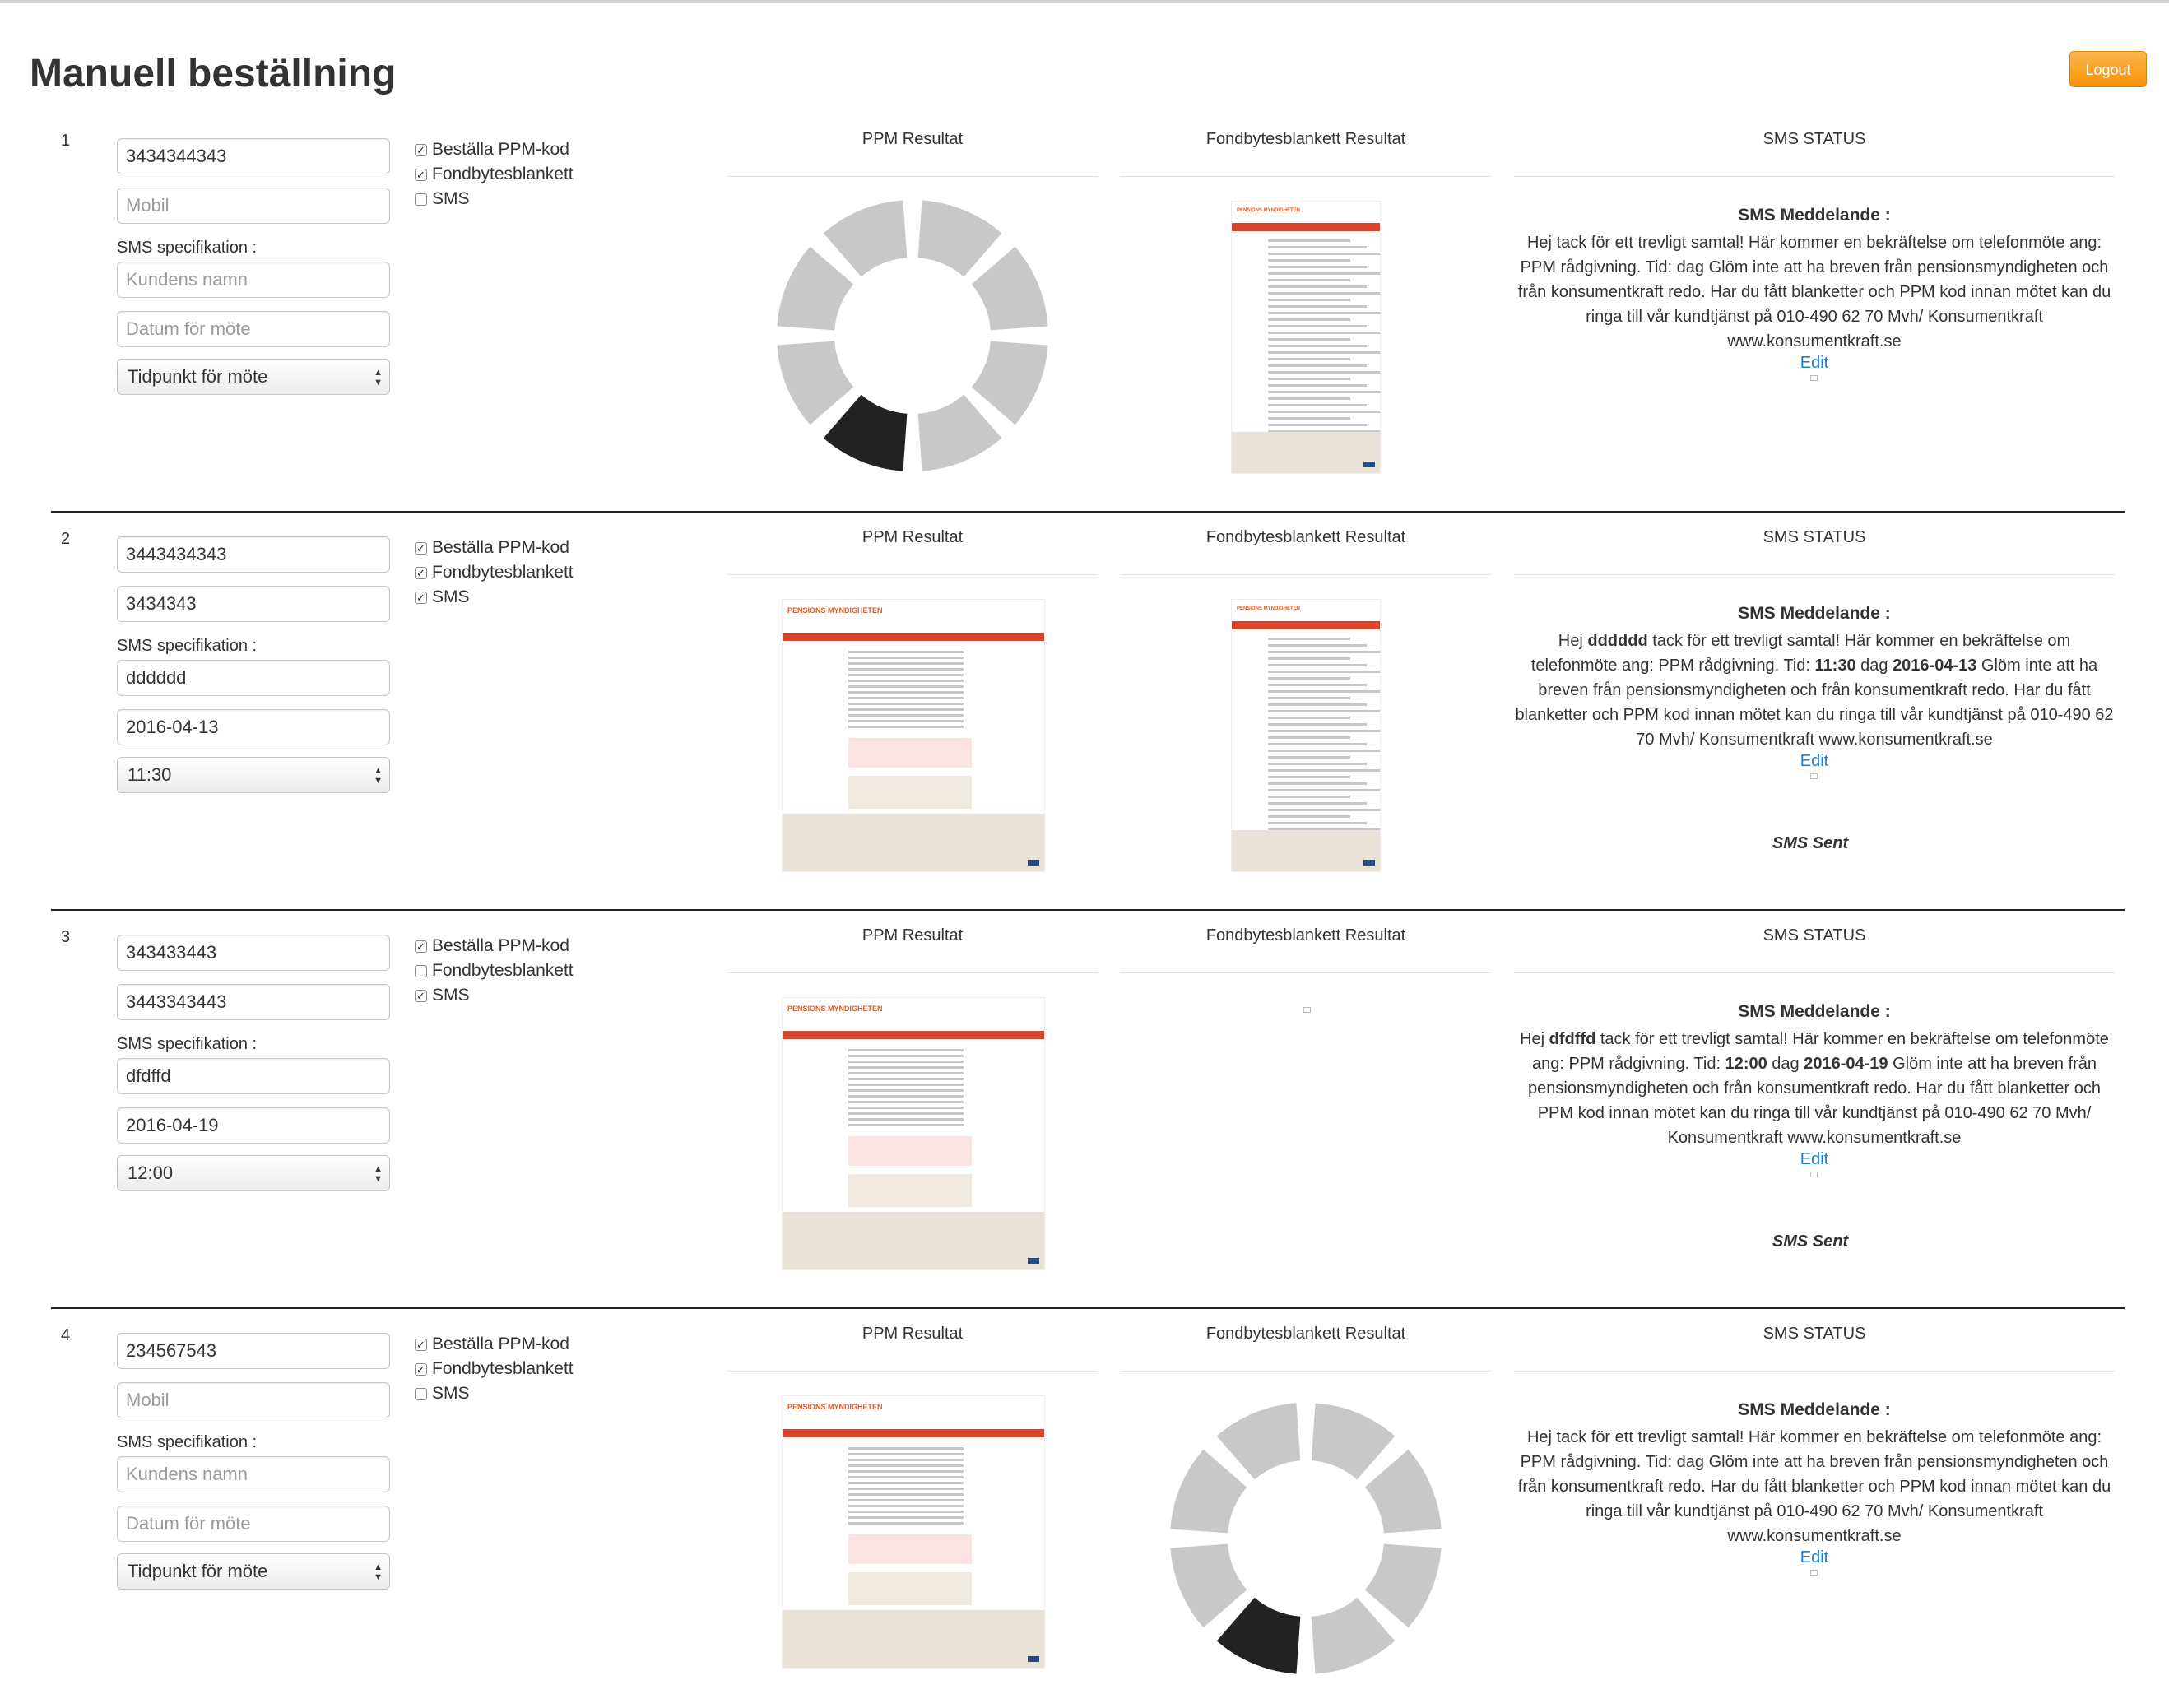 The height and width of the screenshot is (1708, 2169). Describe the element at coordinates (1534, 1039) in the screenshot. I see `sms-text-part: Hej` at that location.